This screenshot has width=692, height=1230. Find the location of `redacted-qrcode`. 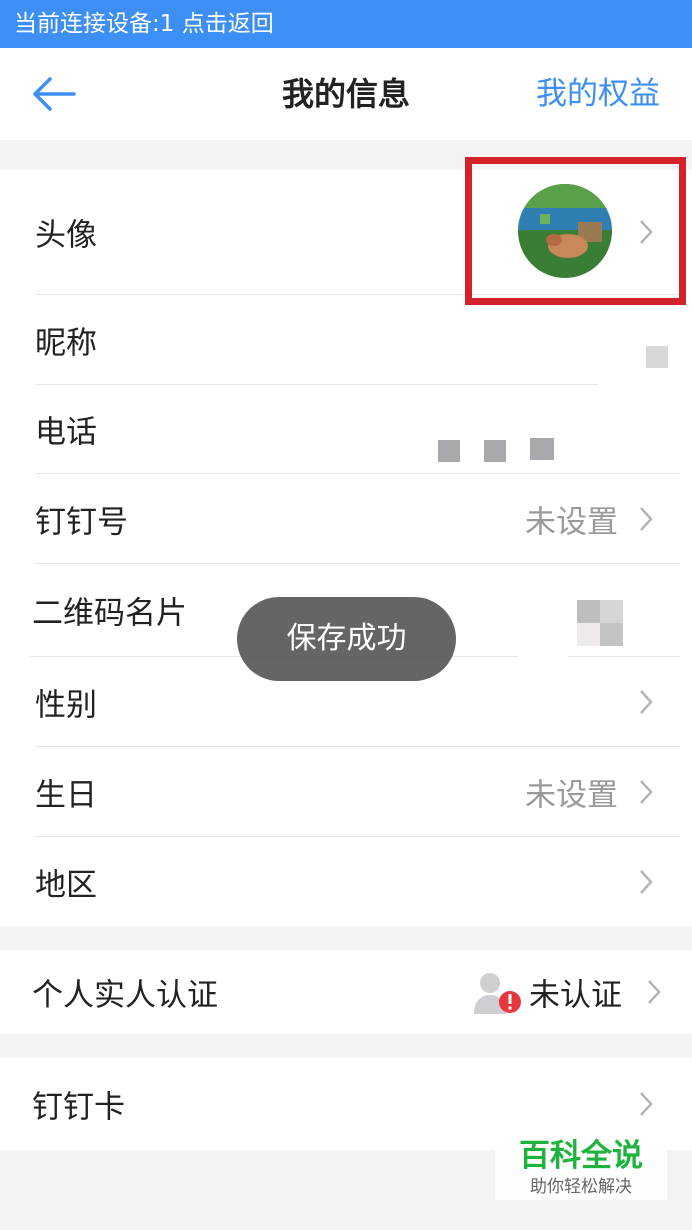

redacted-qrcode is located at coordinates (600, 623).